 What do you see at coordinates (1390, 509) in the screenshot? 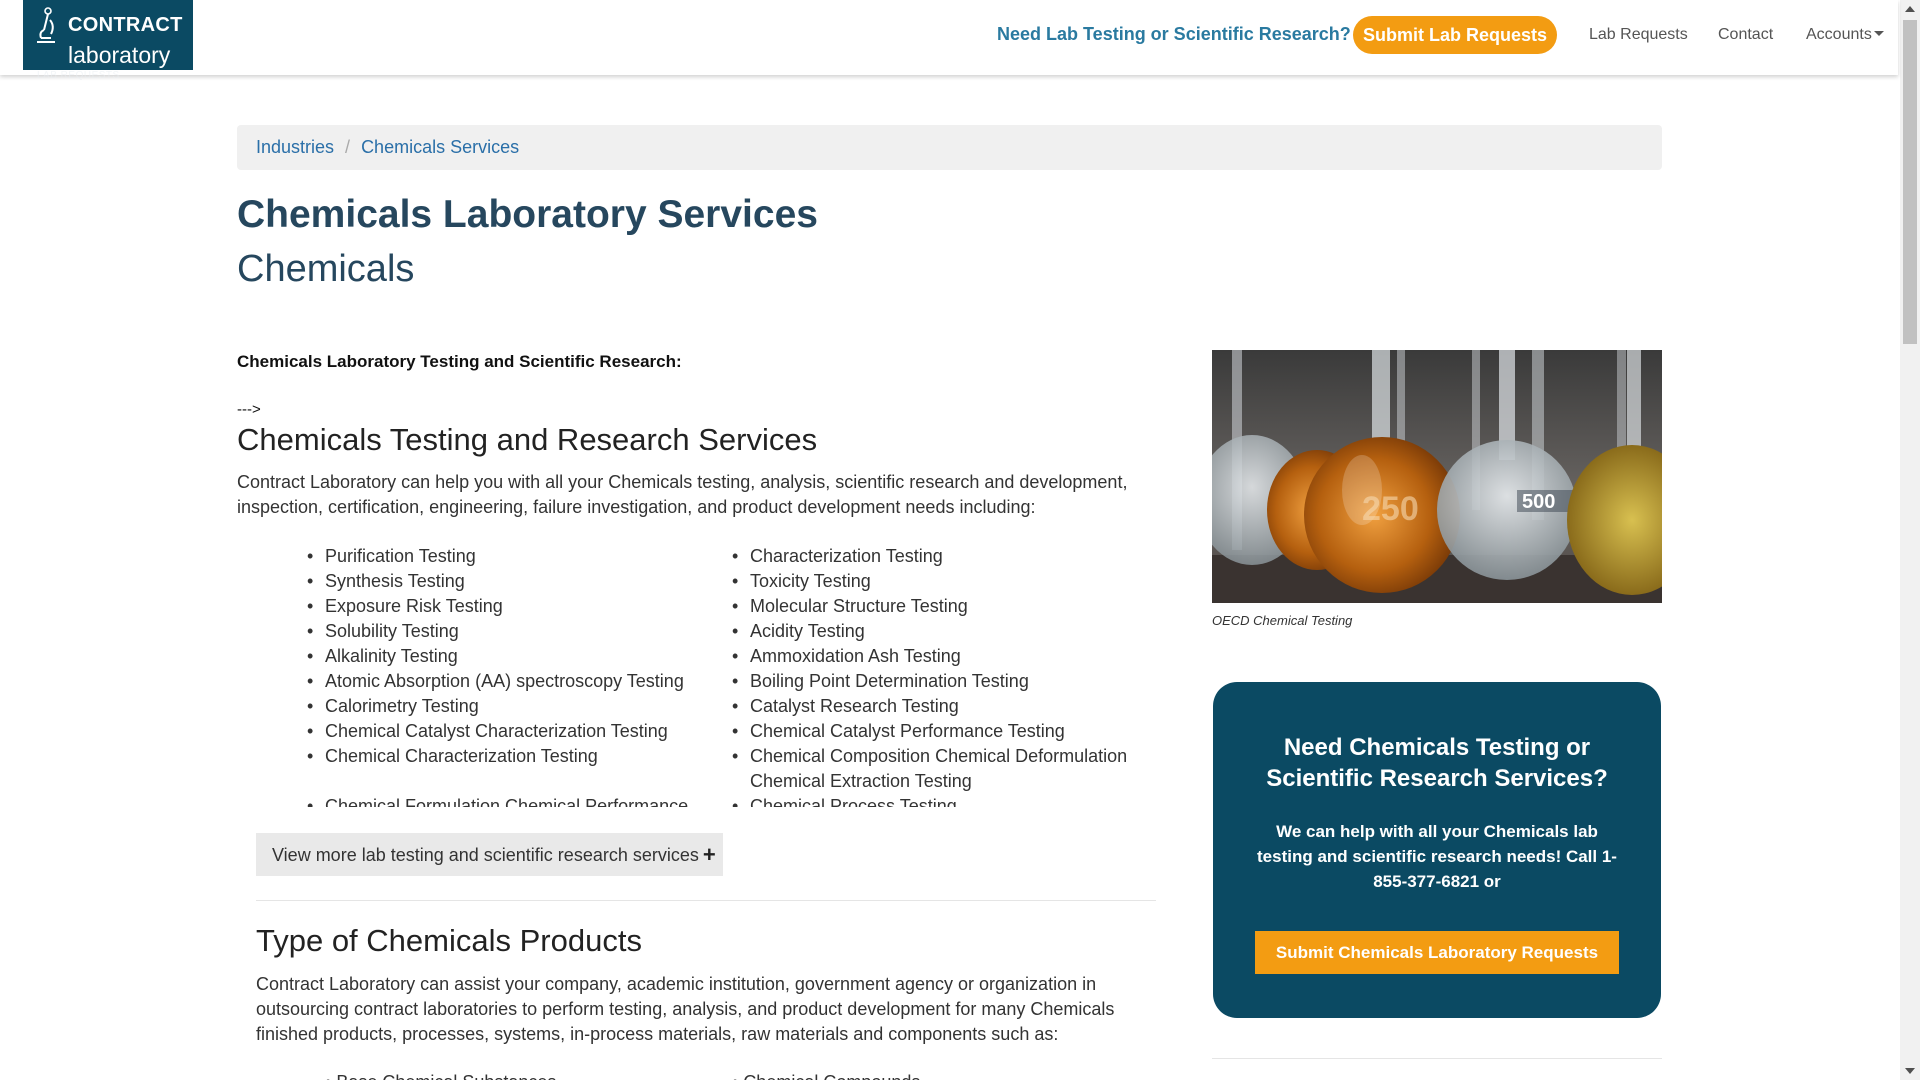
I see `svg-text: 250` at bounding box center [1390, 509].